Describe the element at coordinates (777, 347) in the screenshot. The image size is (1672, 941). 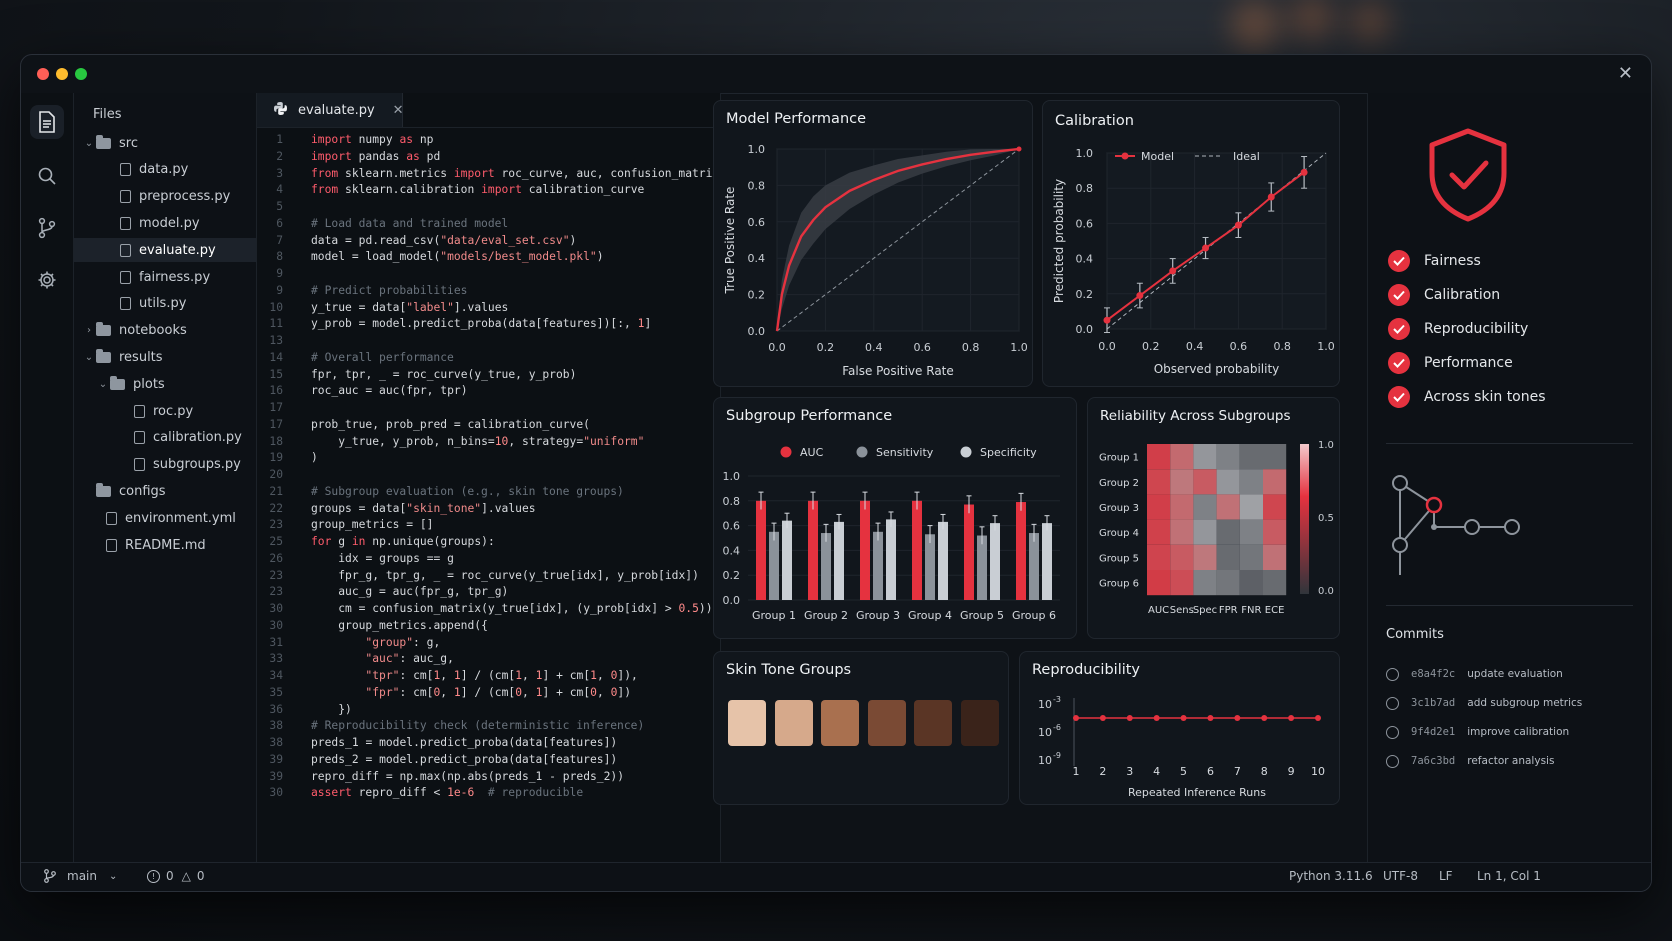
I see `x-tick-label: 0.0` at that location.